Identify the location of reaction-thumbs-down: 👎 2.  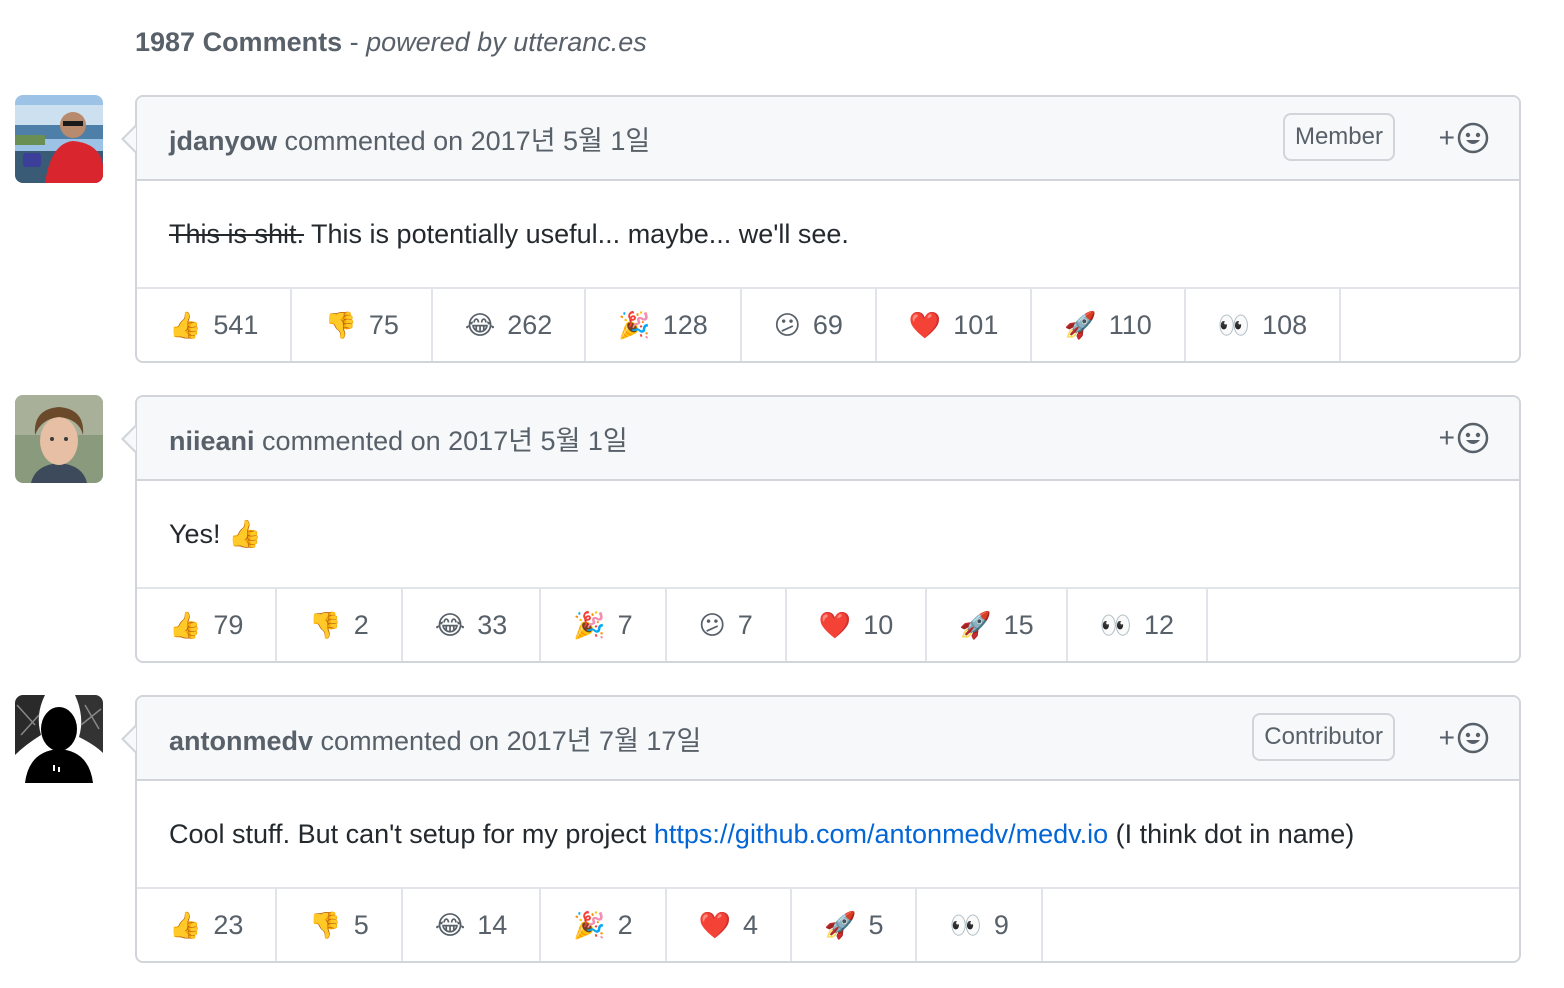
(340, 625).